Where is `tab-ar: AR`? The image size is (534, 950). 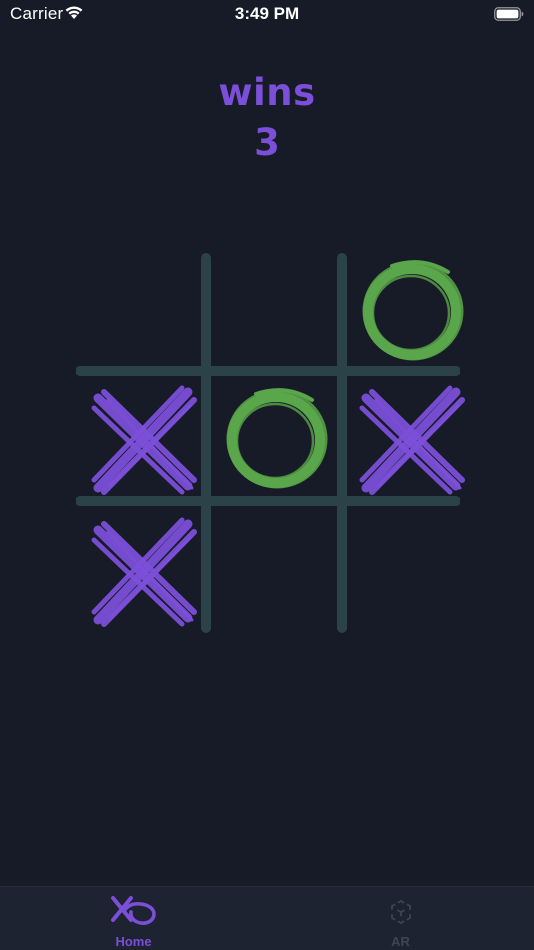 tab-ar: AR is located at coordinates (400, 918).